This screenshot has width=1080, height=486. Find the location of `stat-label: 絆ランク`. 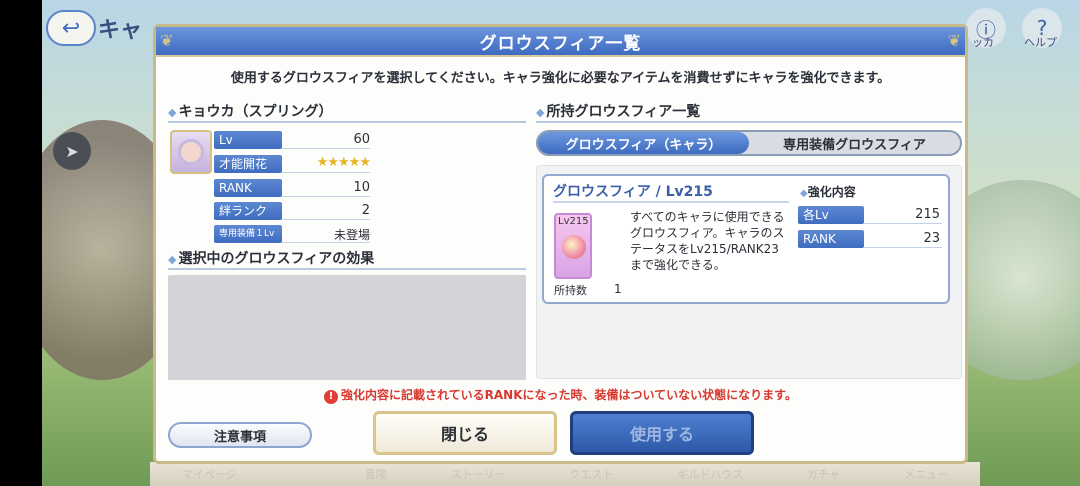

stat-label: 絆ランク is located at coordinates (248, 211).